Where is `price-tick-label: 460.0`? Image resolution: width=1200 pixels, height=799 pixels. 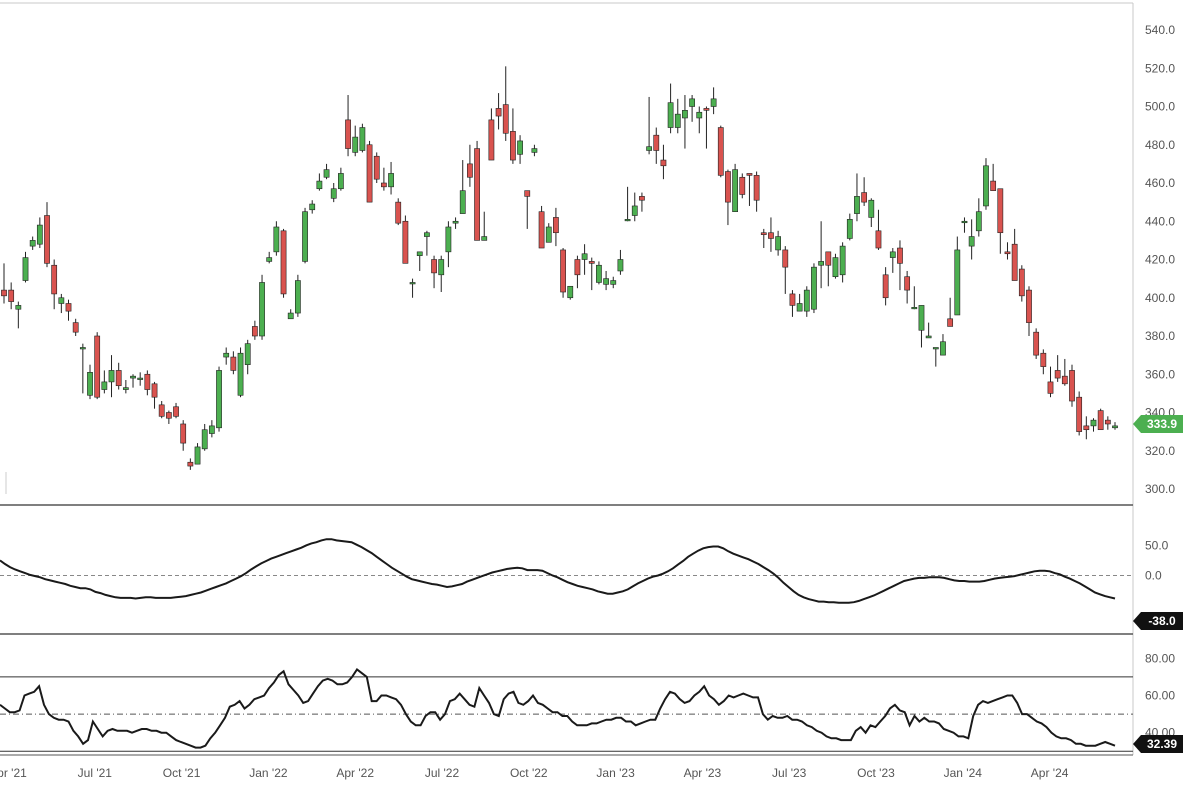 price-tick-label: 460.0 is located at coordinates (1160, 183).